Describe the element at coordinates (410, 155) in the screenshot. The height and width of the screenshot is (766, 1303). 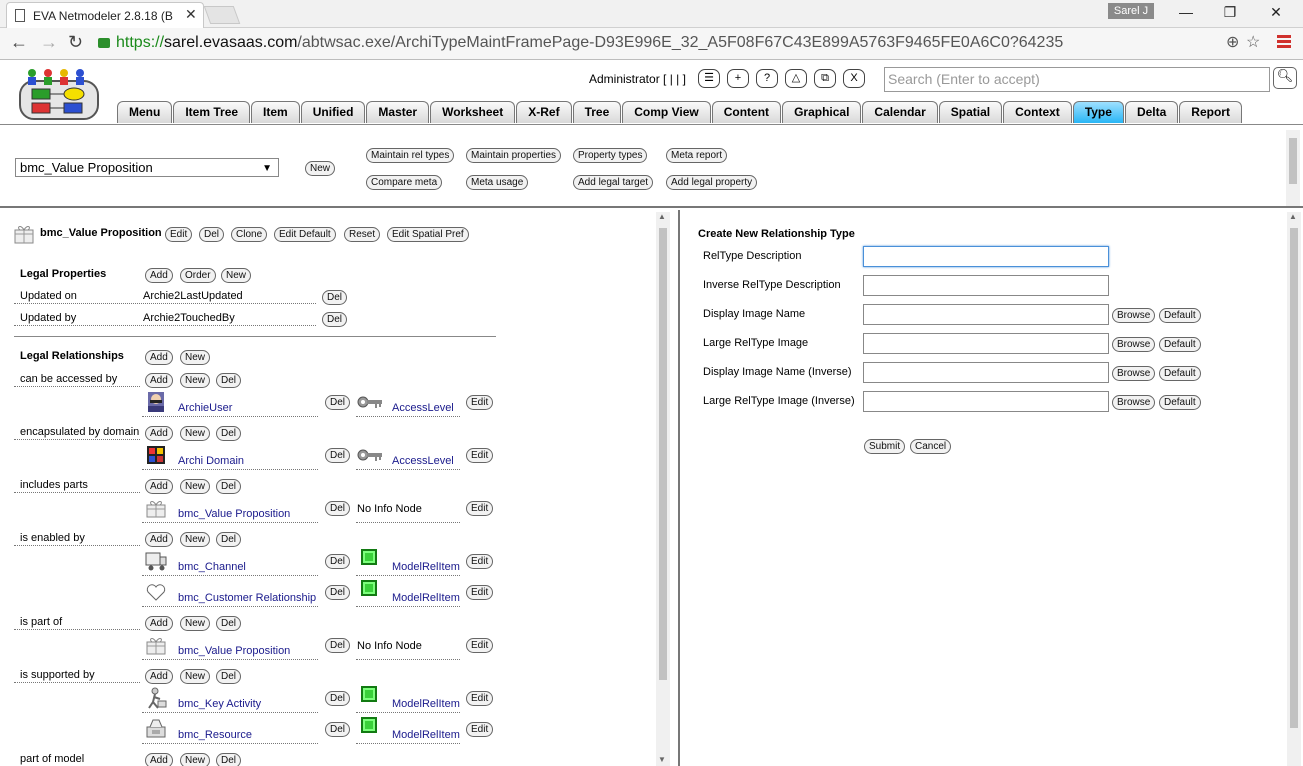
I see `maintain-rel-types-button: Maintain rel types` at that location.